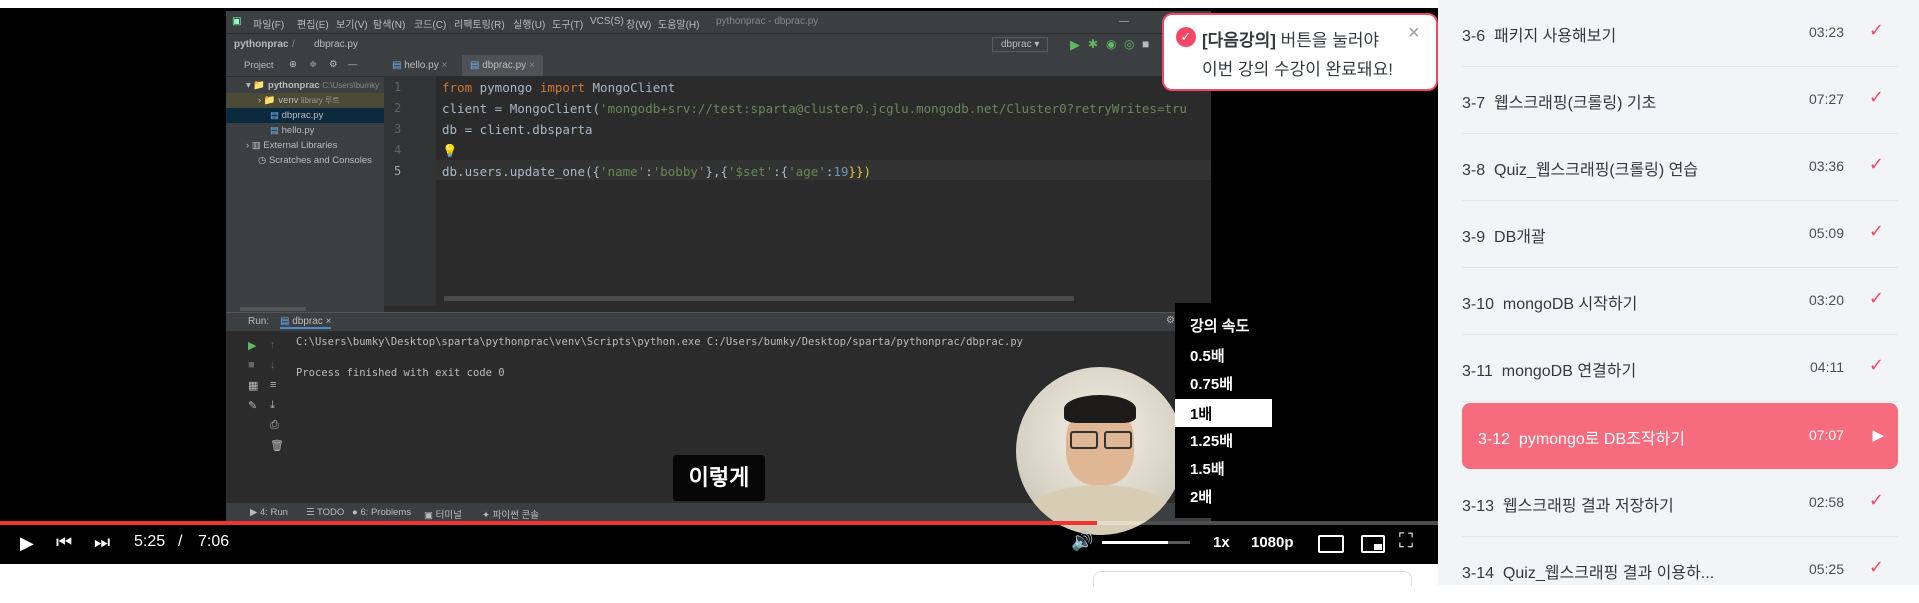 The height and width of the screenshot is (603, 1919). I want to click on tree-hint: library 루트, so click(320, 100).